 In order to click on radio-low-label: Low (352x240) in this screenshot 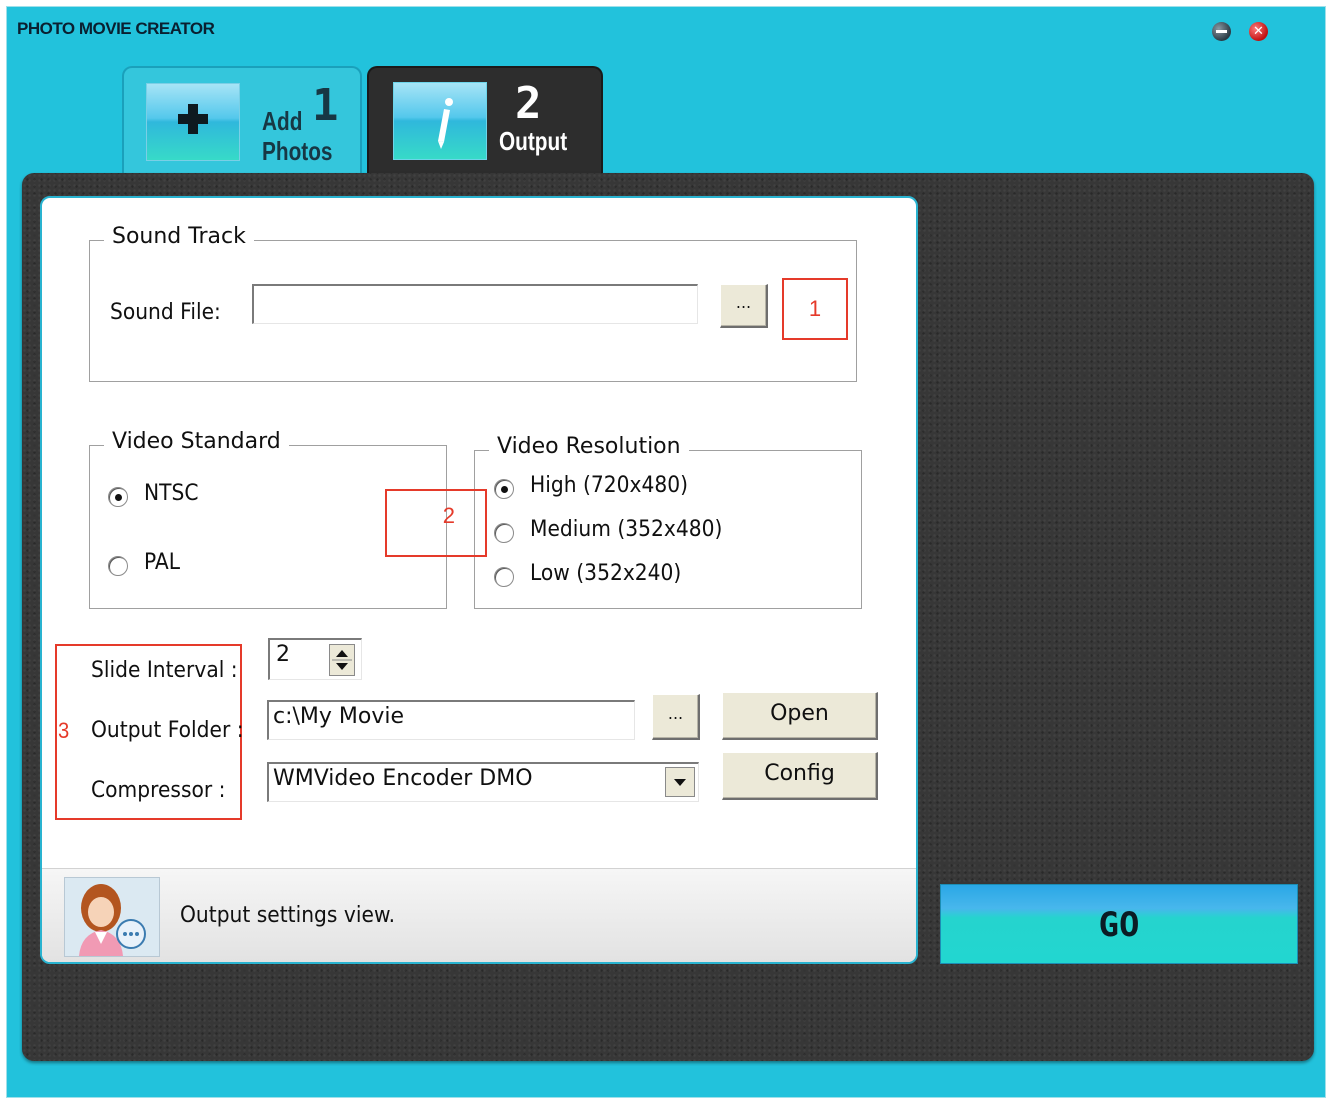, I will do `click(606, 573)`.